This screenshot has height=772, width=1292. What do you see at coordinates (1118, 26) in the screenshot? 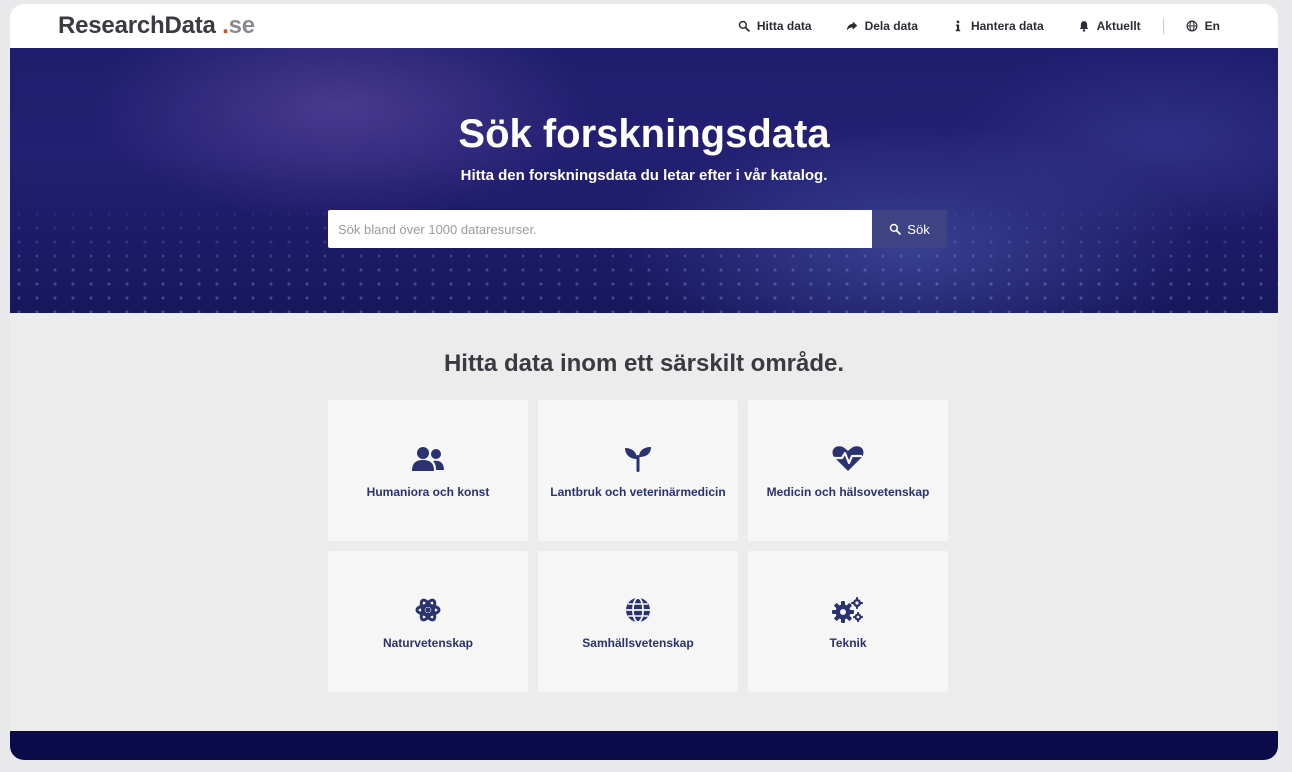
I see `nav-label: Aktuellt` at bounding box center [1118, 26].